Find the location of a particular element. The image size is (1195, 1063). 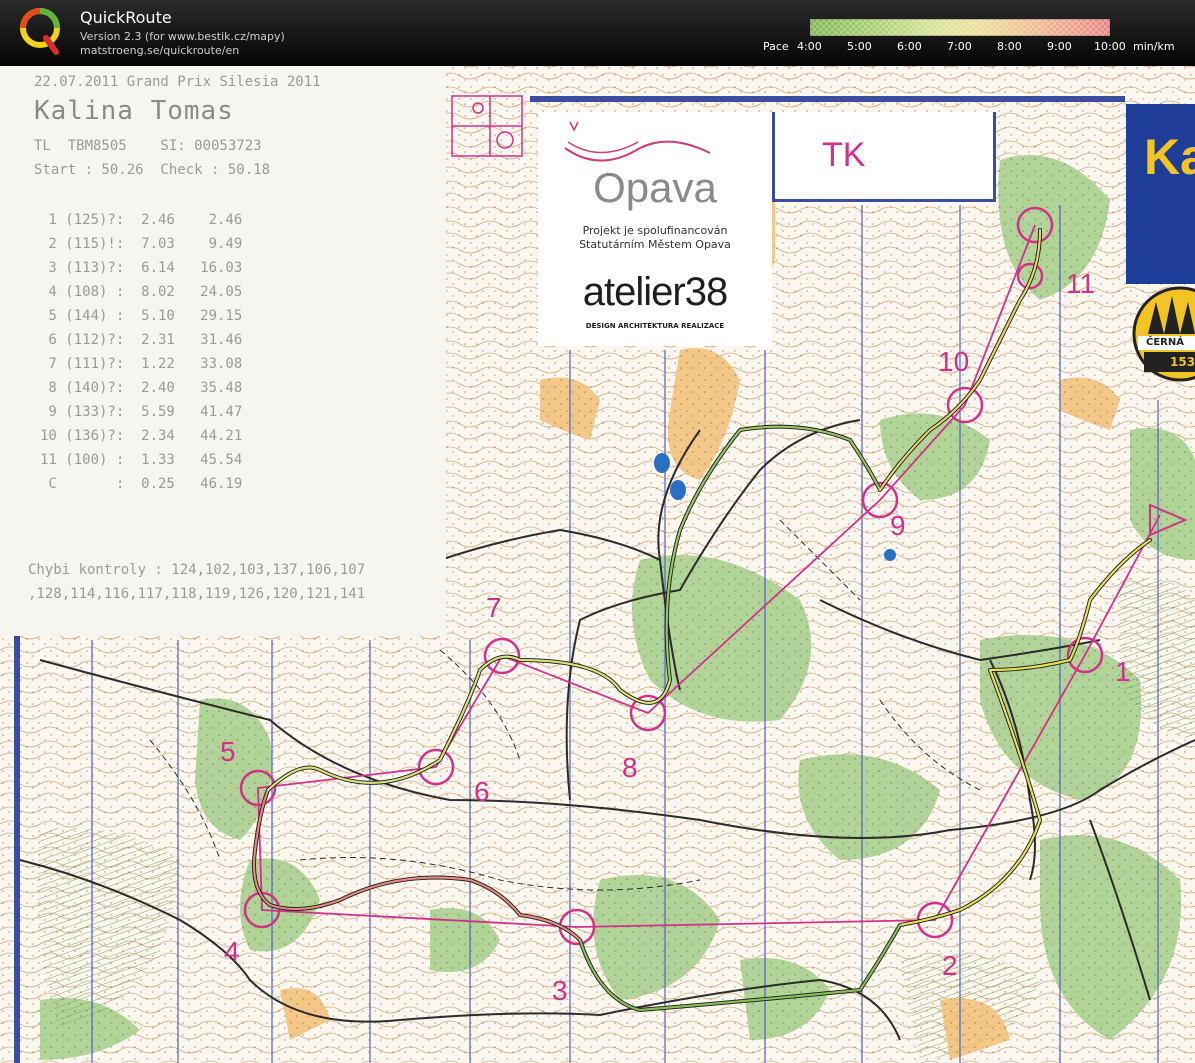

pace-tick: 7:00 is located at coordinates (959, 46).